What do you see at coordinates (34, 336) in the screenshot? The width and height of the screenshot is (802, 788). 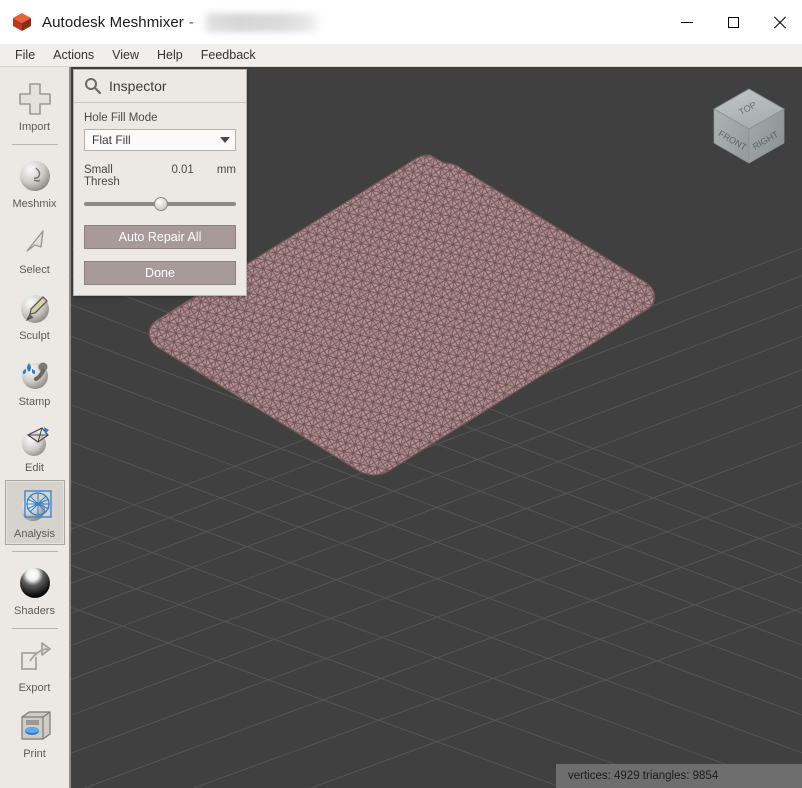 I see `sidebar-item-label-sculpt: Sculpt` at bounding box center [34, 336].